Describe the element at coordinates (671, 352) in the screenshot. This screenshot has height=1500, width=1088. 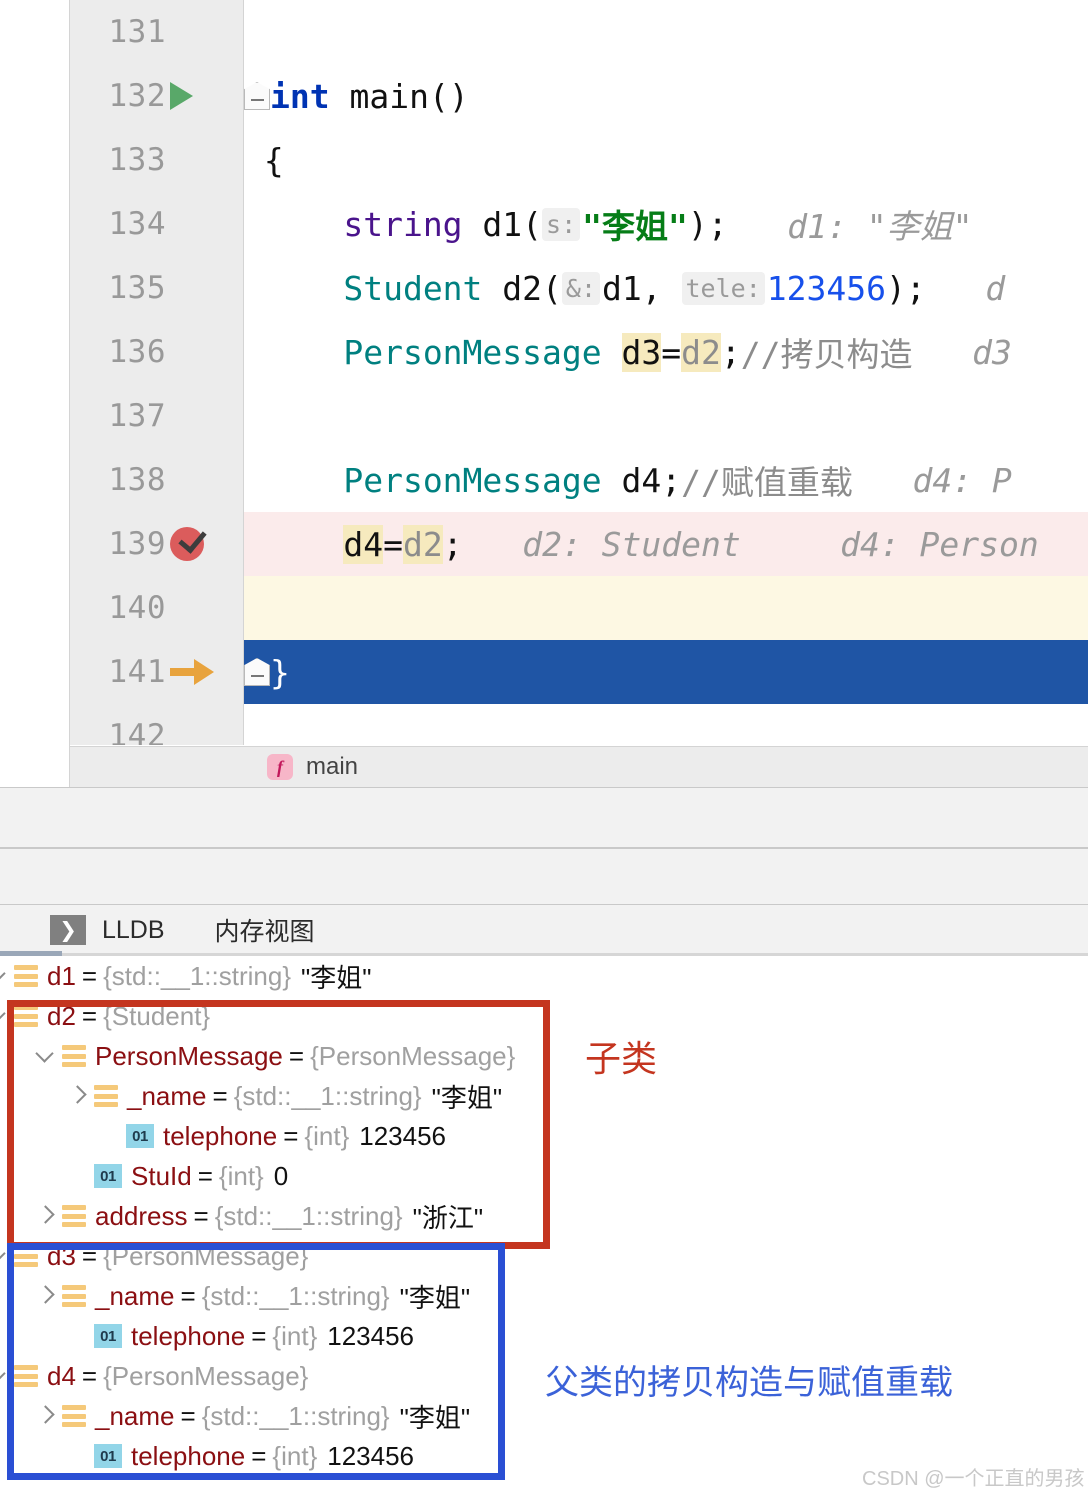
I see `code-token-plain: =` at that location.